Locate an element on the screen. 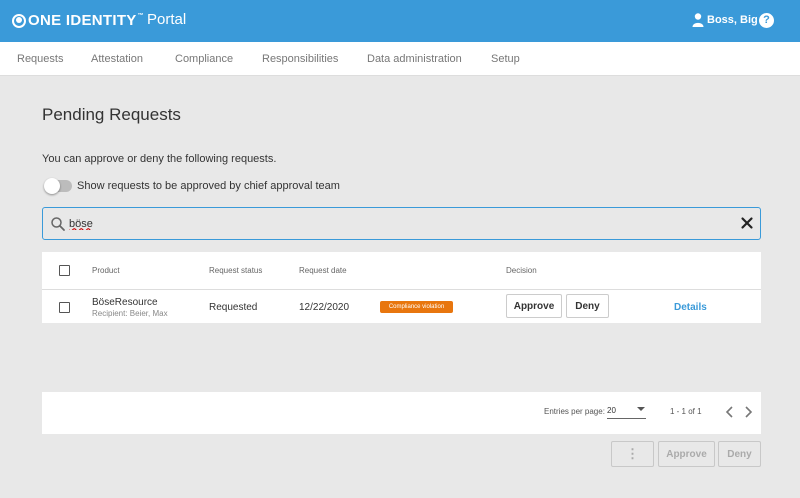  user-name: Boss, Big is located at coordinates (732, 20).